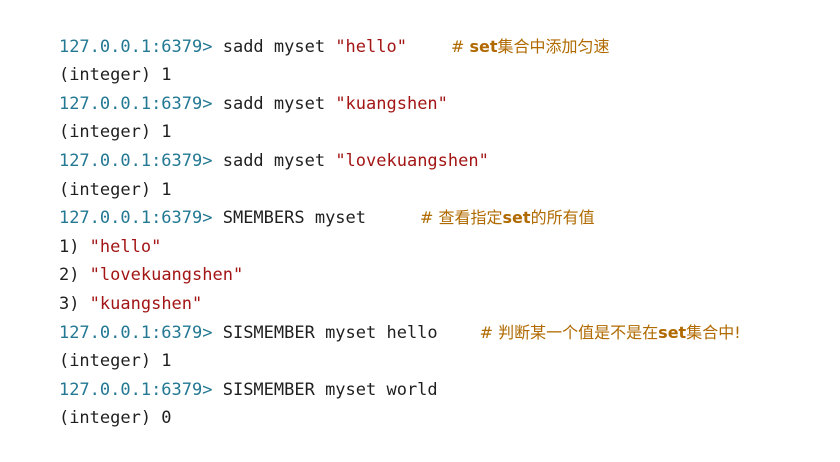  What do you see at coordinates (412, 160) in the screenshot?
I see `string-arg: "lovekuangshen"` at bounding box center [412, 160].